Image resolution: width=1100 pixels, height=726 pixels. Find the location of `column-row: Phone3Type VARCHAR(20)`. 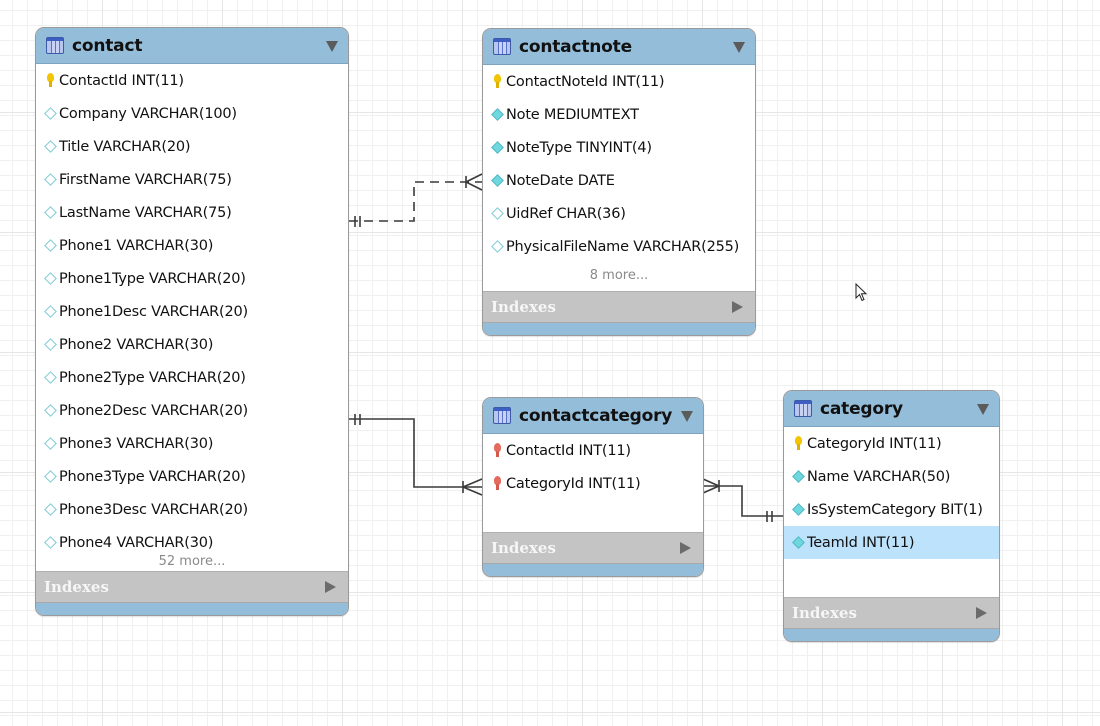

column-row: Phone3Type VARCHAR(20) is located at coordinates (192, 476).